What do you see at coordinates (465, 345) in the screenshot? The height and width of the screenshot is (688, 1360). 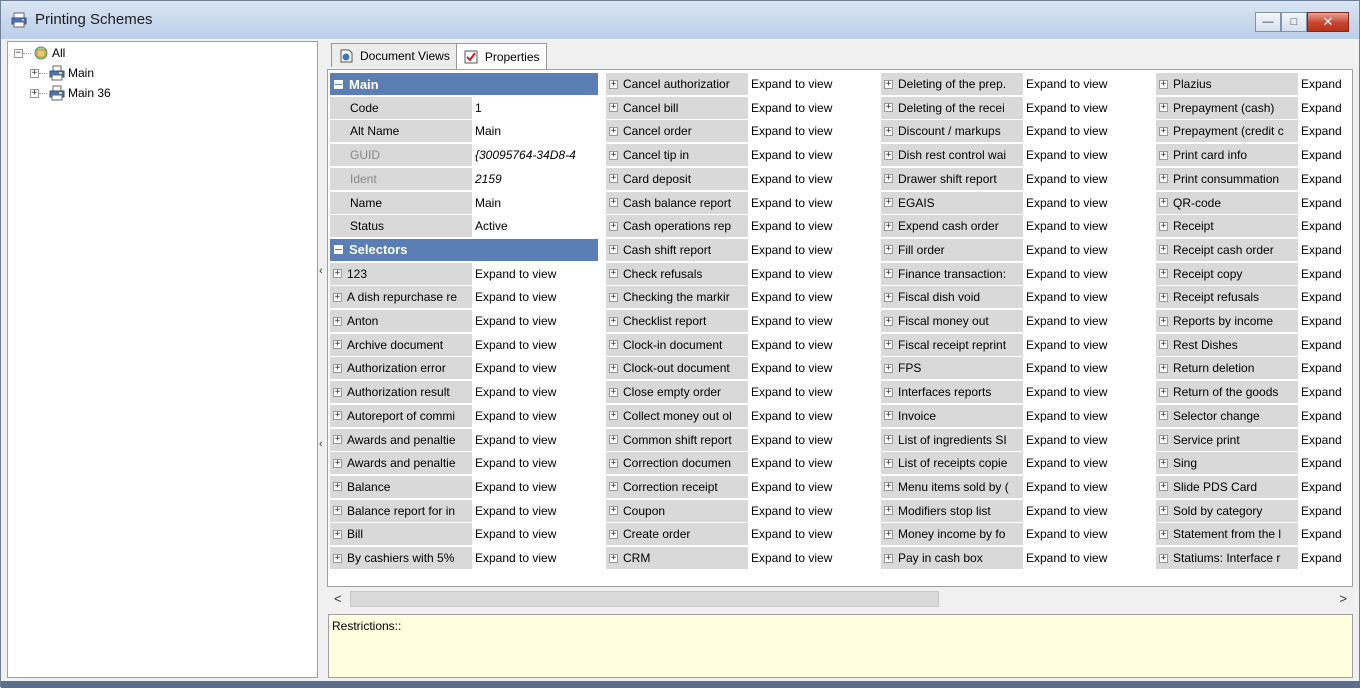 I see `selector-row: + Archive document Expand to view` at bounding box center [465, 345].